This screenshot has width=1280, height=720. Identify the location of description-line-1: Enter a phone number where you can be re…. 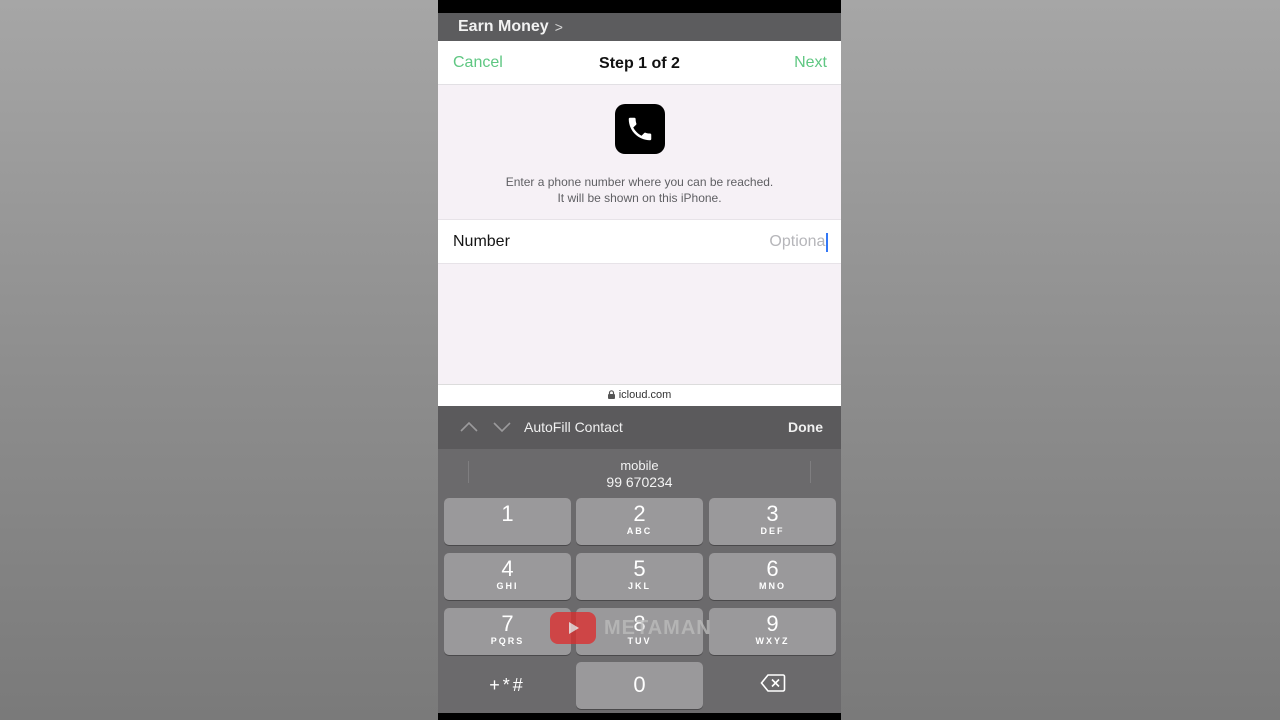
(639, 182).